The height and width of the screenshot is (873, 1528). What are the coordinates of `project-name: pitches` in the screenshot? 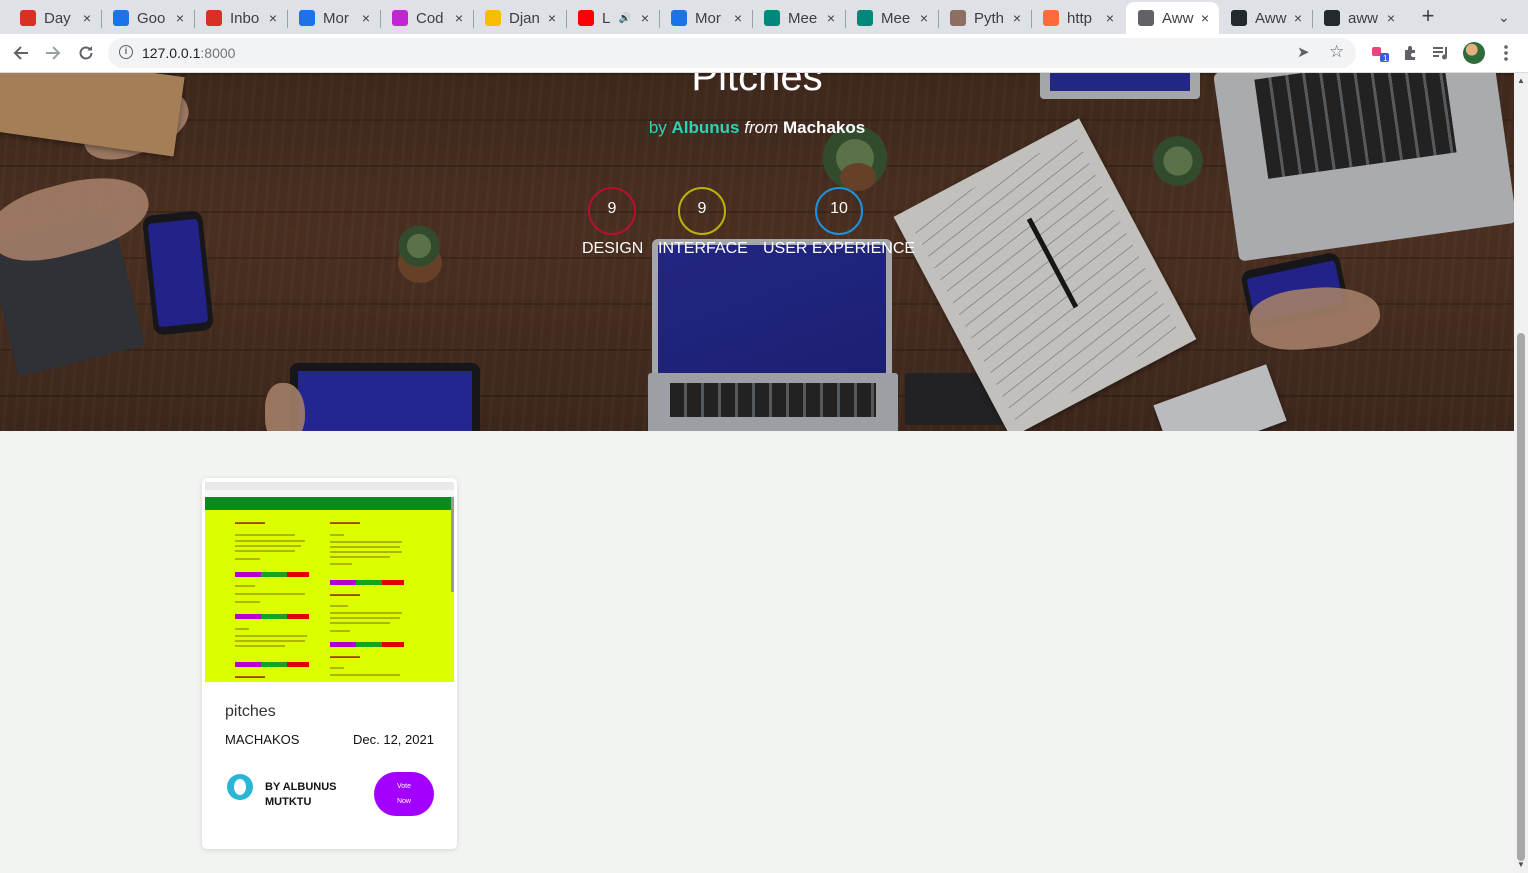 It's located at (250, 712).